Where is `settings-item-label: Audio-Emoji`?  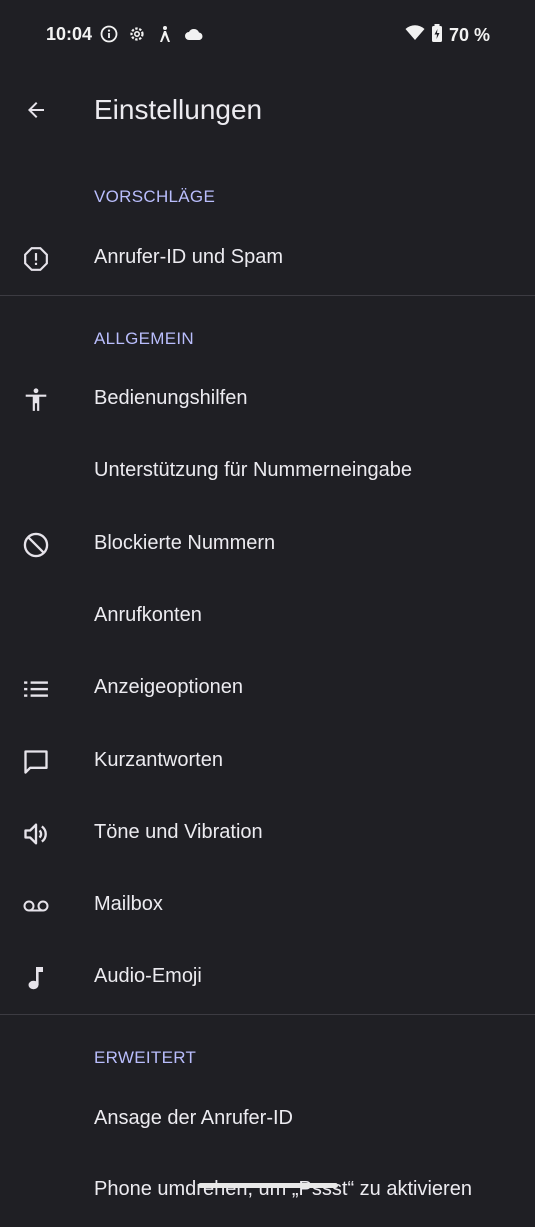 settings-item-label: Audio-Emoji is located at coordinates (148, 976).